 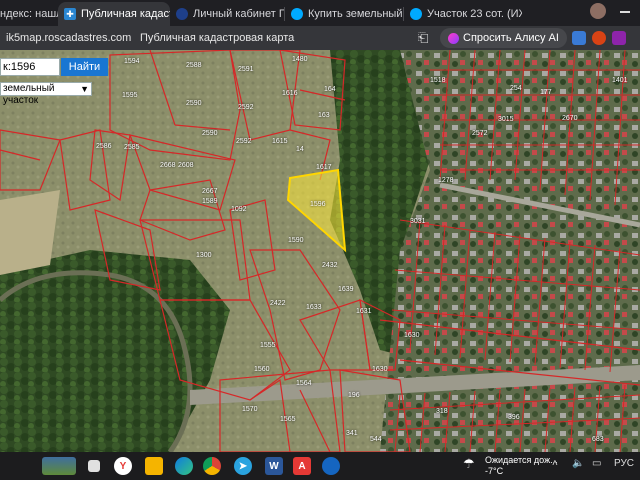 What do you see at coordinates (598, 11) in the screenshot?
I see `avatar` at bounding box center [598, 11].